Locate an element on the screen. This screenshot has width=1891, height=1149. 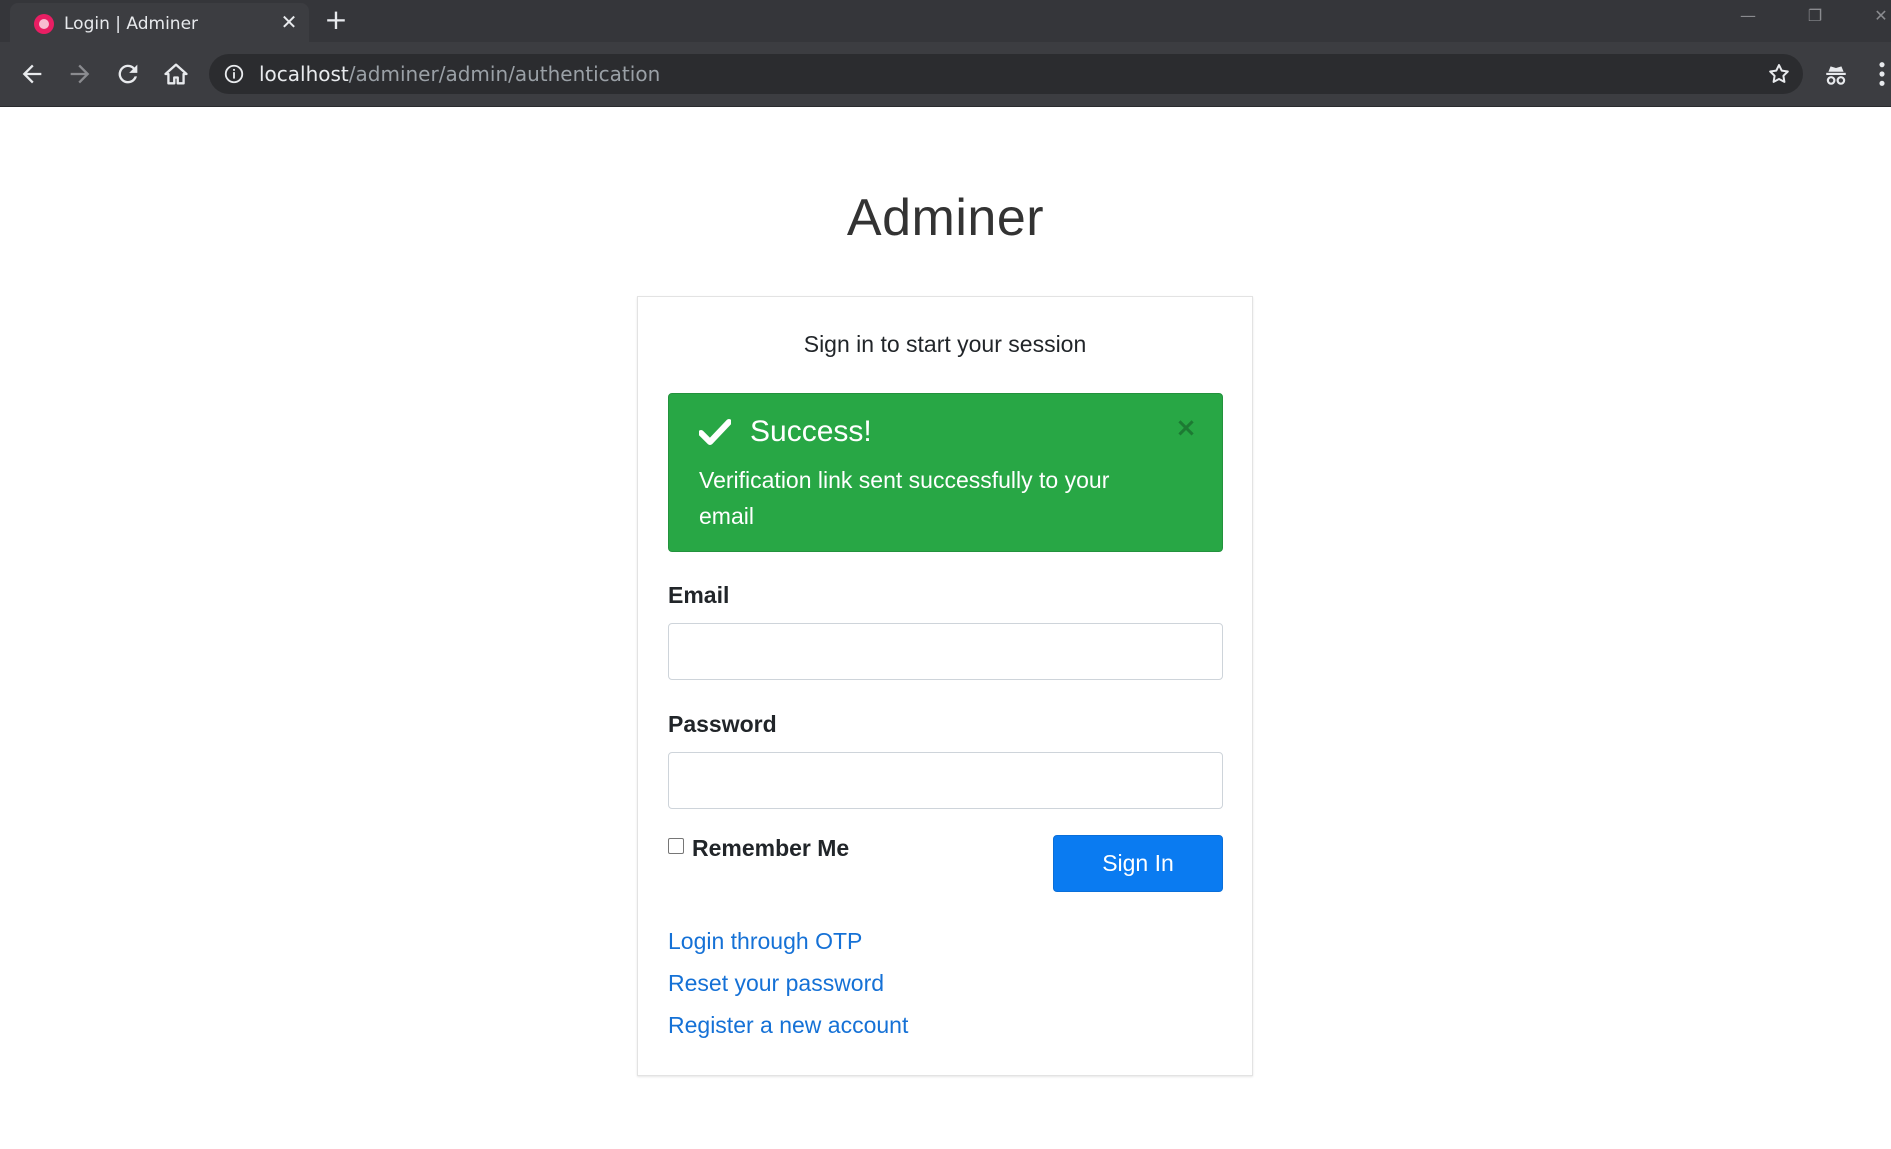
window-minimize-icon: — is located at coordinates (1748, 15).